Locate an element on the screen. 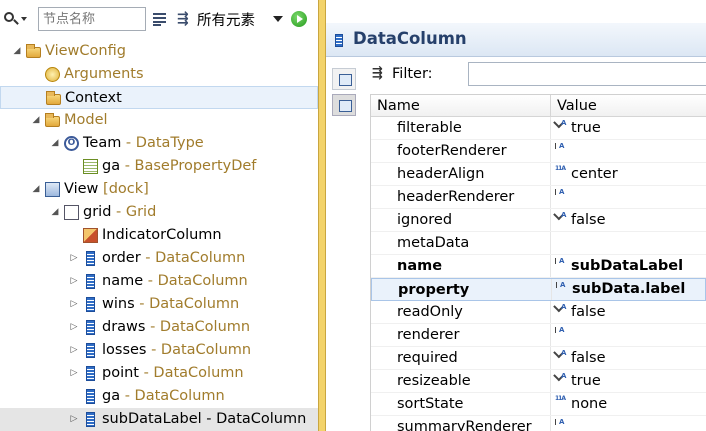 The width and height of the screenshot is (706, 431). property-name: metaData is located at coordinates (461, 243).